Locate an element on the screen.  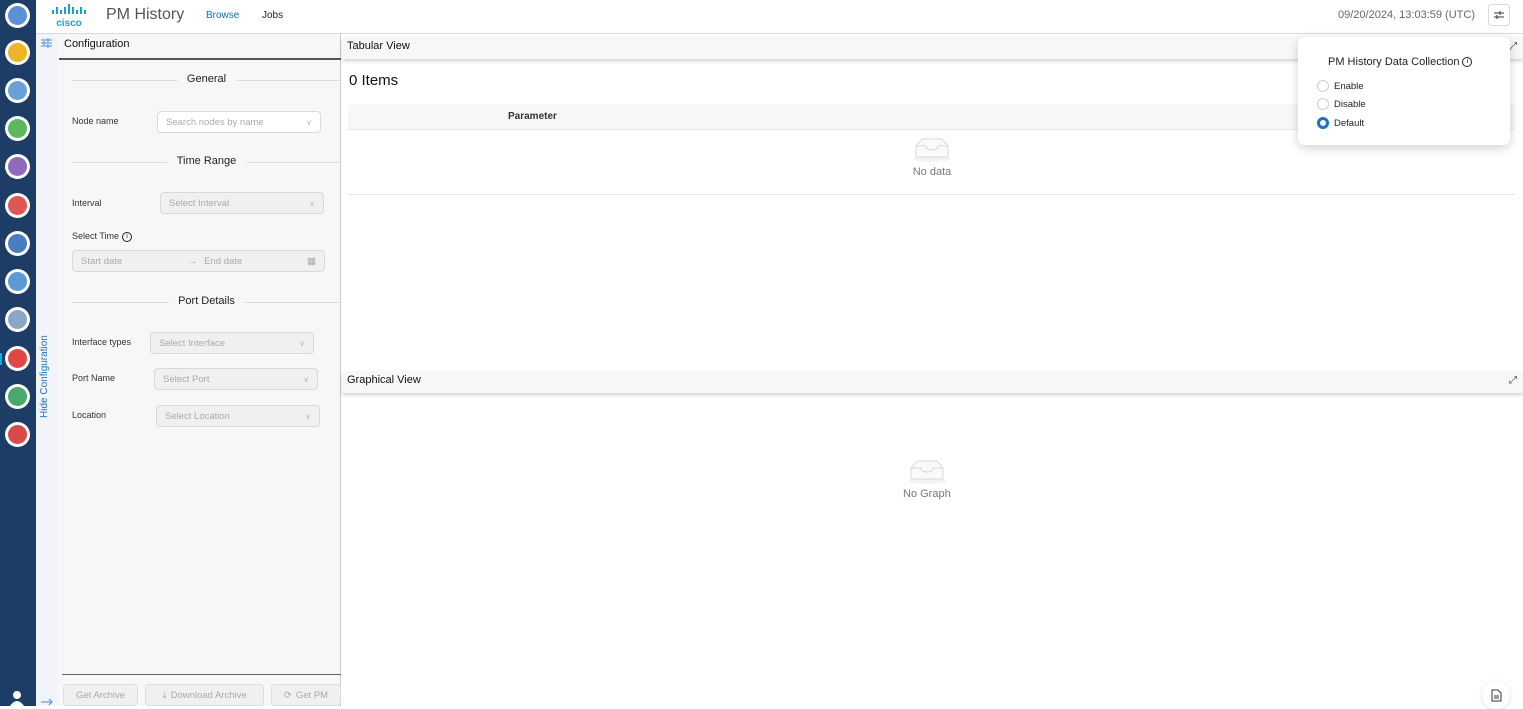
radio-default: Default is located at coordinates (1340, 123).